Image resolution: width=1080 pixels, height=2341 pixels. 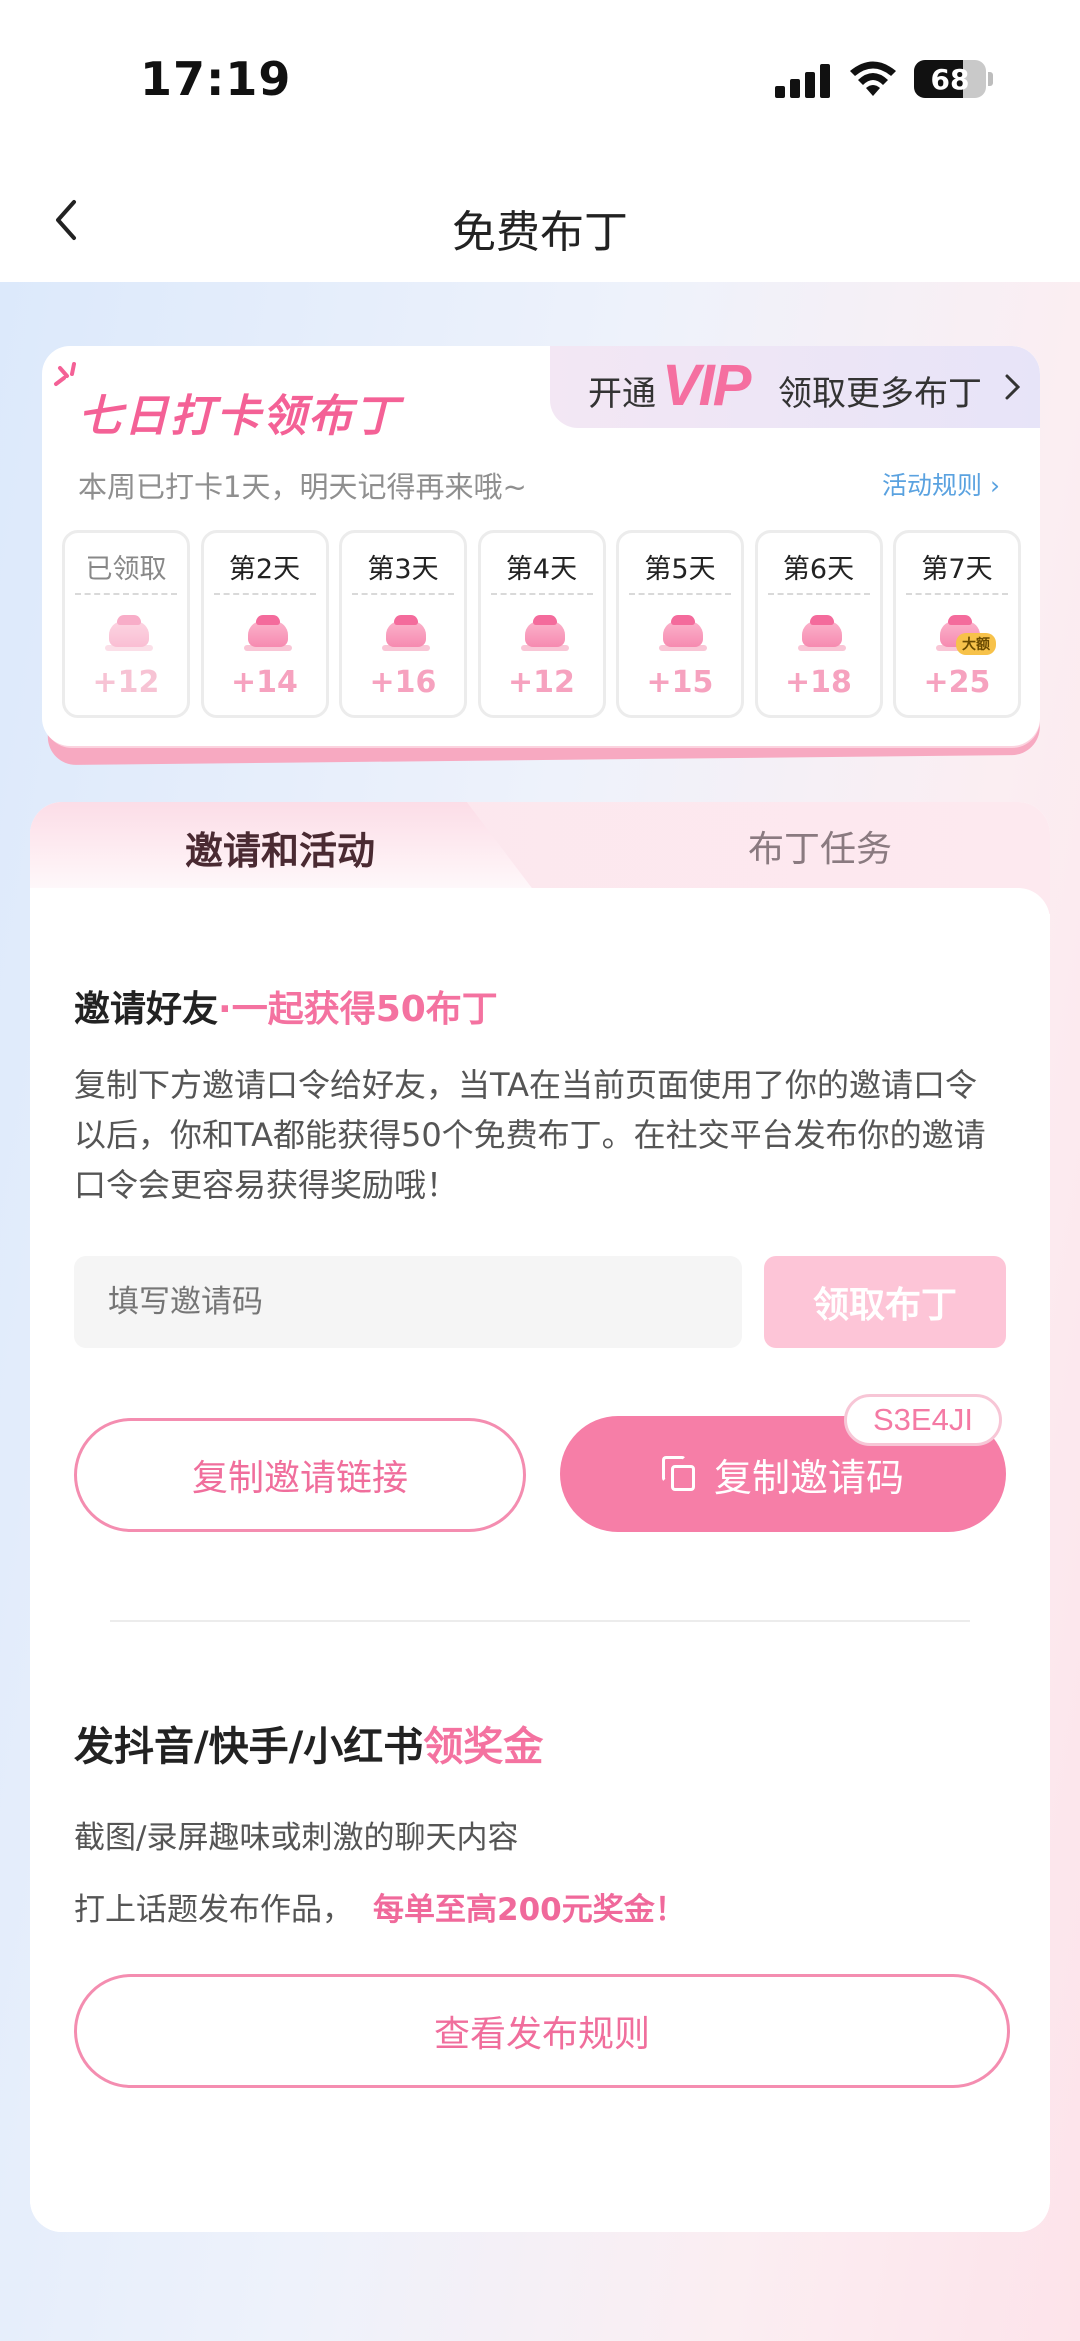 I want to click on checkin-day-5: 第5天 +15, so click(x=680, y=624).